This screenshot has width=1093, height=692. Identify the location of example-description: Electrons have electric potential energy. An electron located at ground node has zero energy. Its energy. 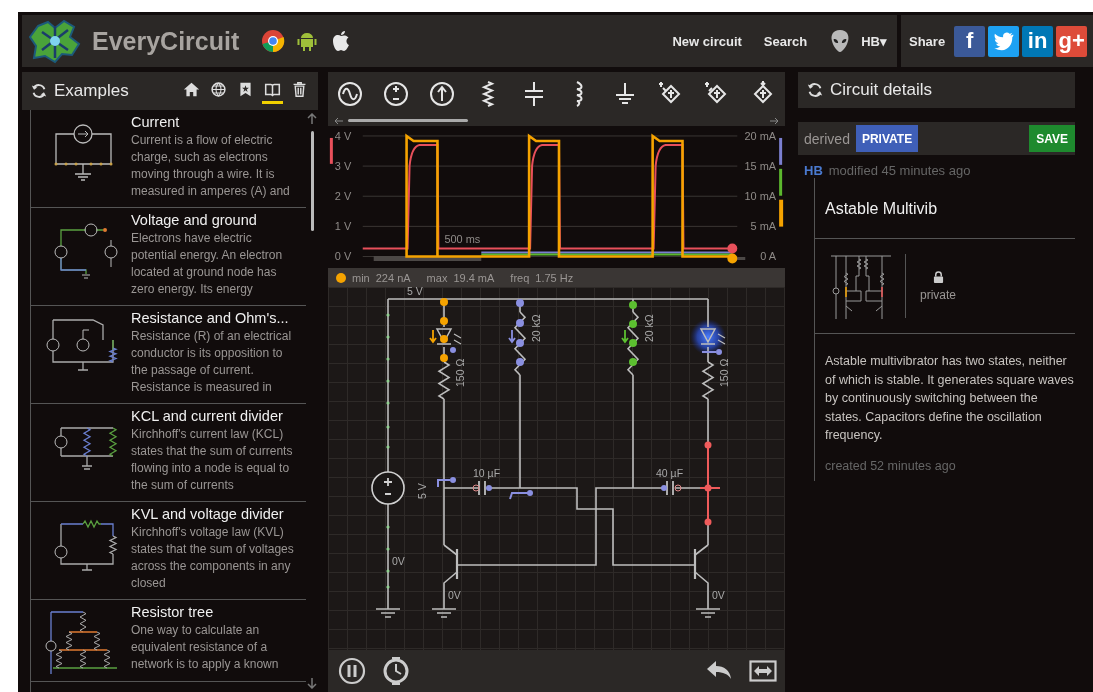
(207, 264).